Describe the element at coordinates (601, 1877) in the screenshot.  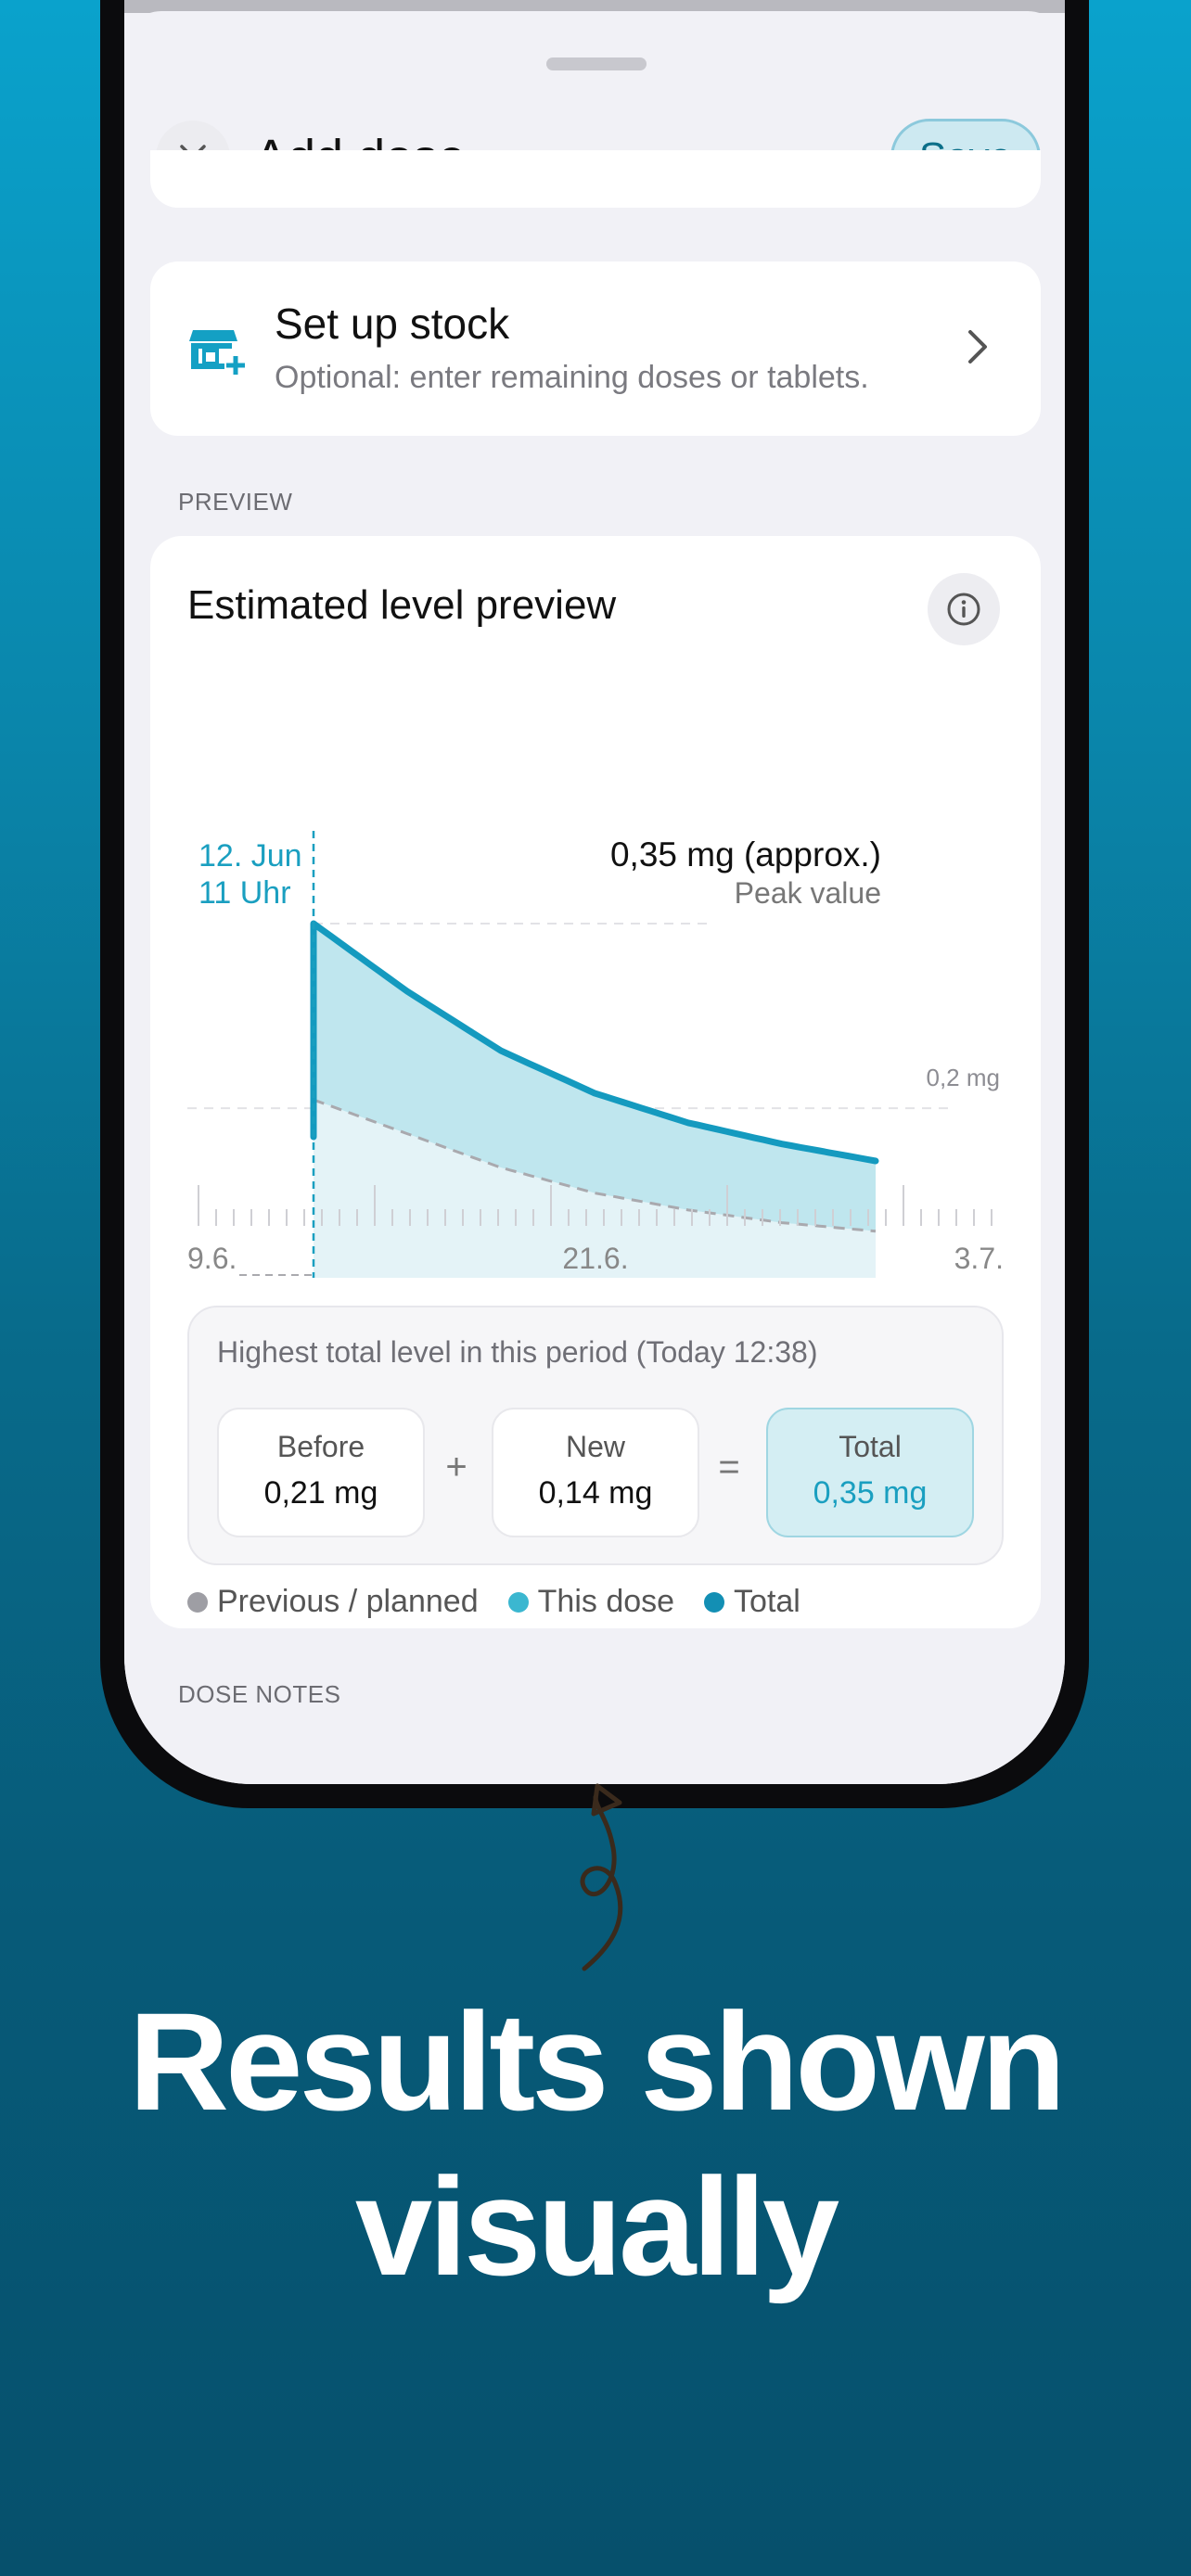
I see `hand-drawn-arrow-icon` at that location.